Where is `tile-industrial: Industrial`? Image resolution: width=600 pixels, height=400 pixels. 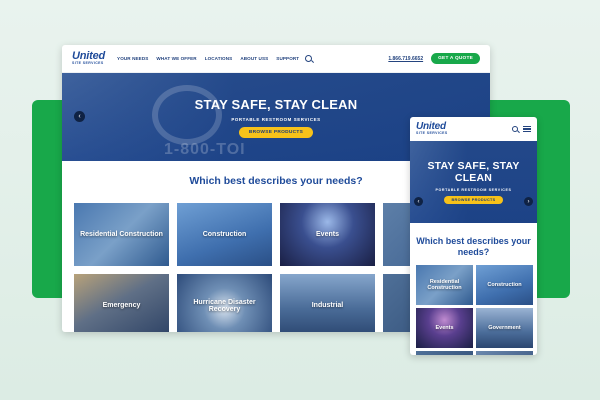
tile-industrial: Industrial is located at coordinates (327, 303).